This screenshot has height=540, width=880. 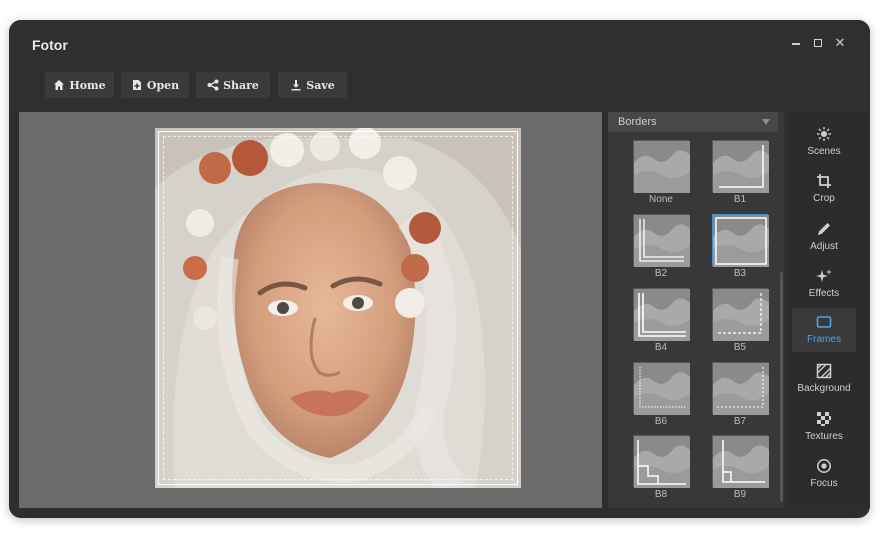 I want to click on border-thumb-b1, so click(x=740, y=166).